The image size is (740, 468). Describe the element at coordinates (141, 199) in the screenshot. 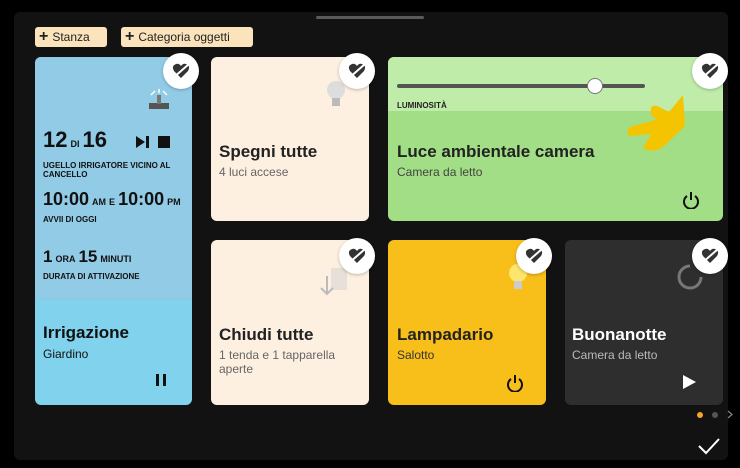

I see `time-to: 10:00` at that location.